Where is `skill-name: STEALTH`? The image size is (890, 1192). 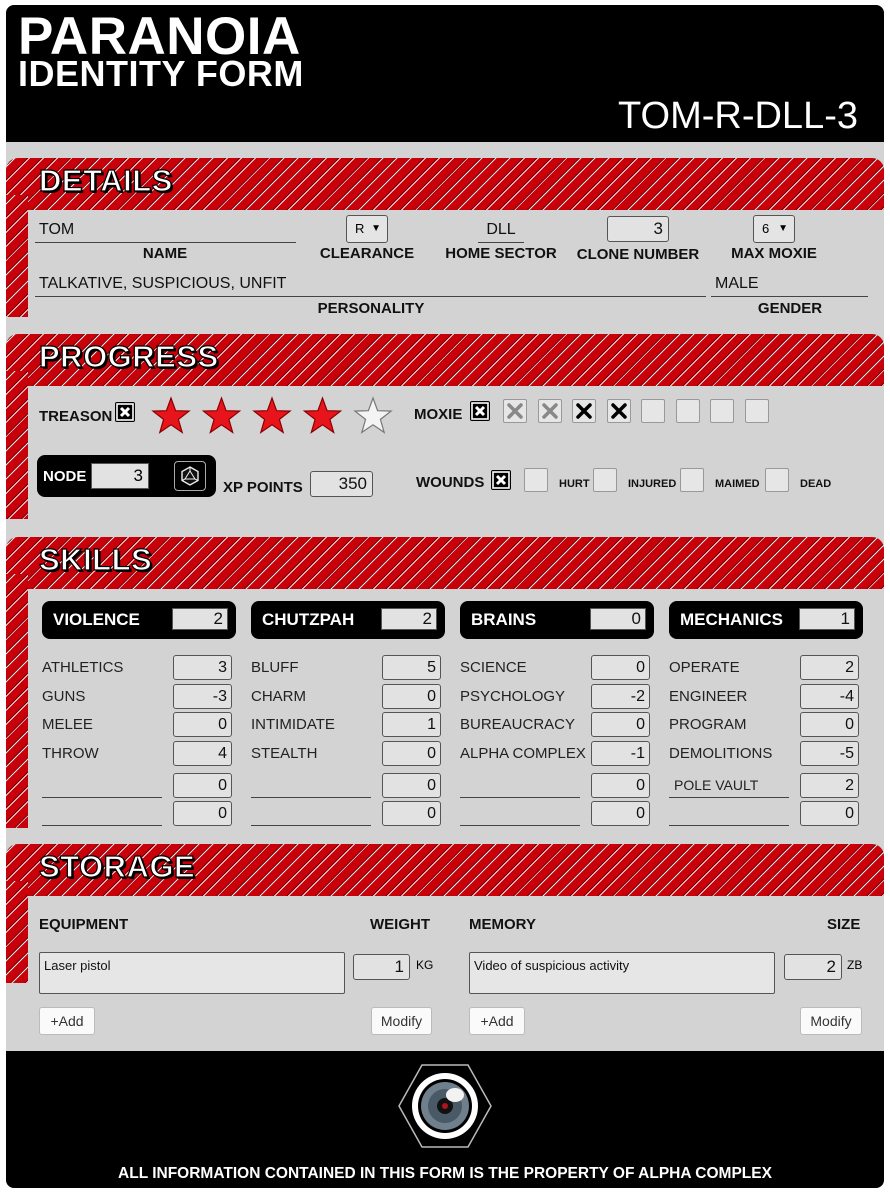
skill-name: STEALTH is located at coordinates (284, 753).